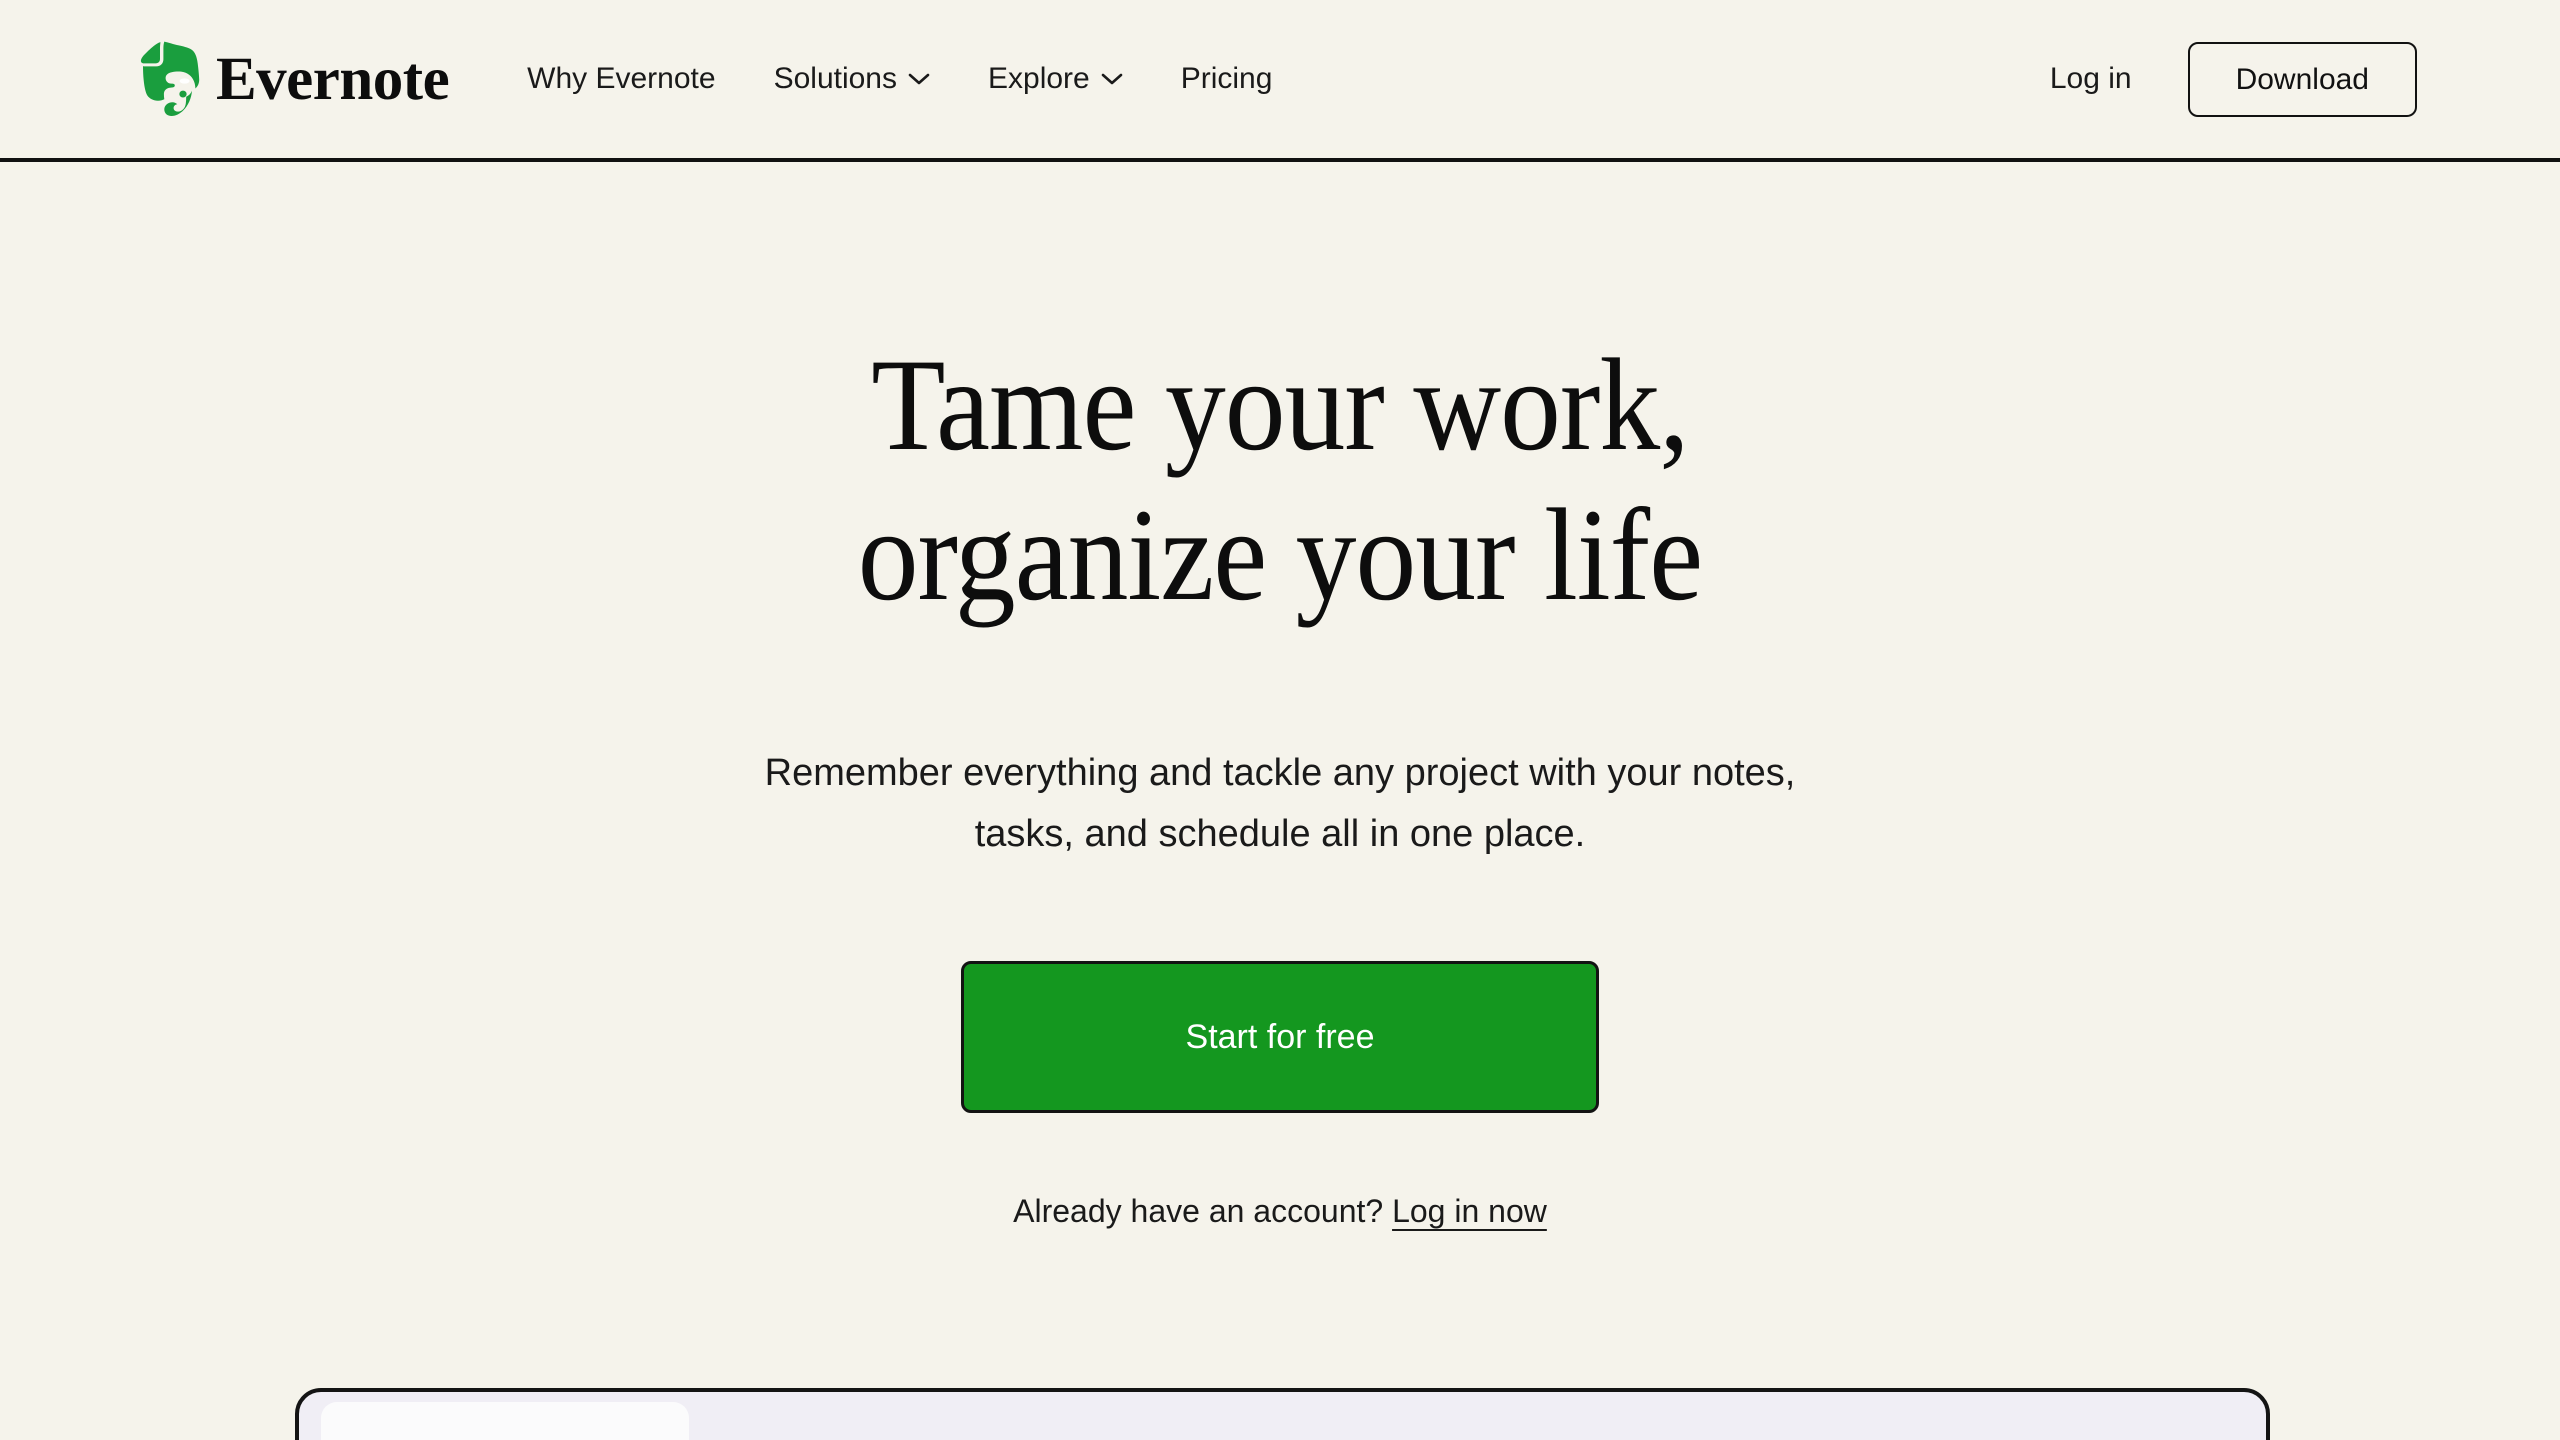 The image size is (2560, 1440). I want to click on hero-title-line-1: Tame your work,, so click(1280, 404).